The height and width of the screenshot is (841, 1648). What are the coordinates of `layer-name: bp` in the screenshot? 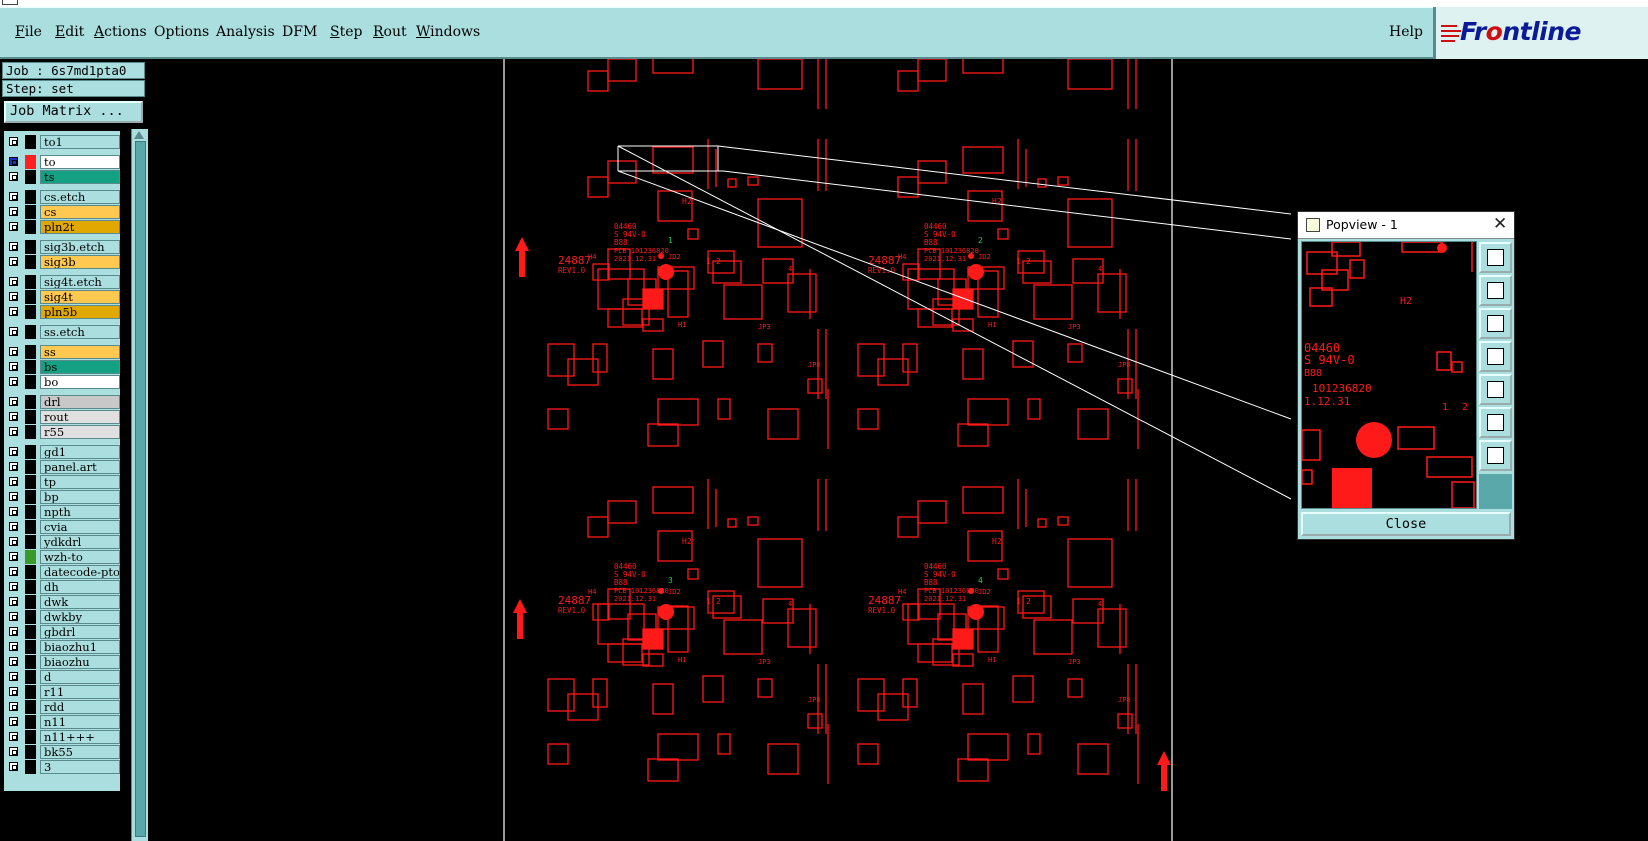 It's located at (80, 497).